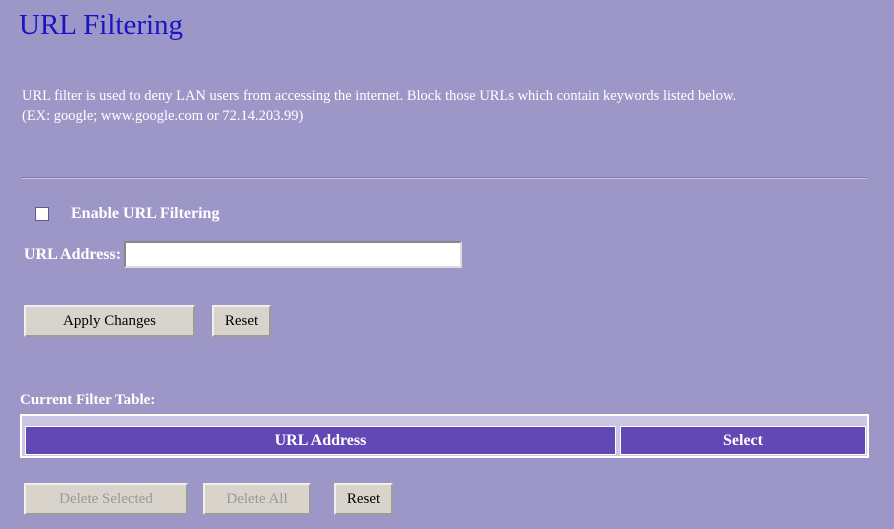 The width and height of the screenshot is (894, 529). I want to click on delete-selected-button: Delete Selected, so click(106, 499).